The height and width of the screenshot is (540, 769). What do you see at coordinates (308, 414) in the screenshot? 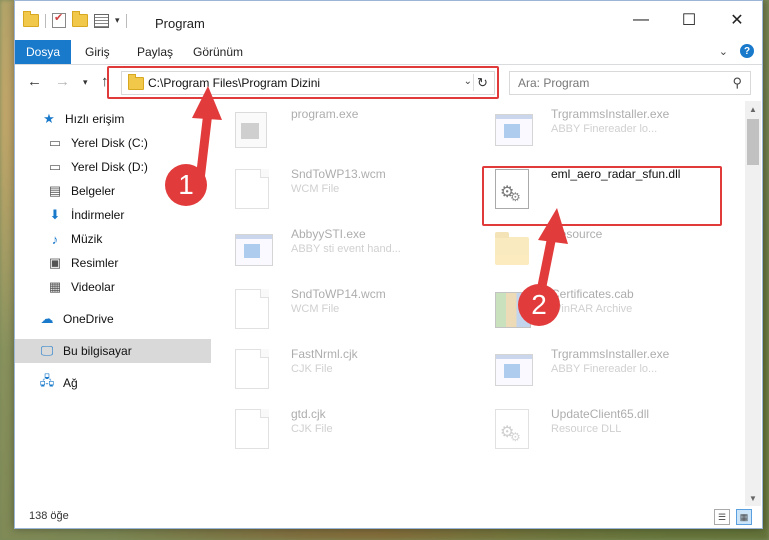
I see `file-name: gtd.cjk` at bounding box center [308, 414].